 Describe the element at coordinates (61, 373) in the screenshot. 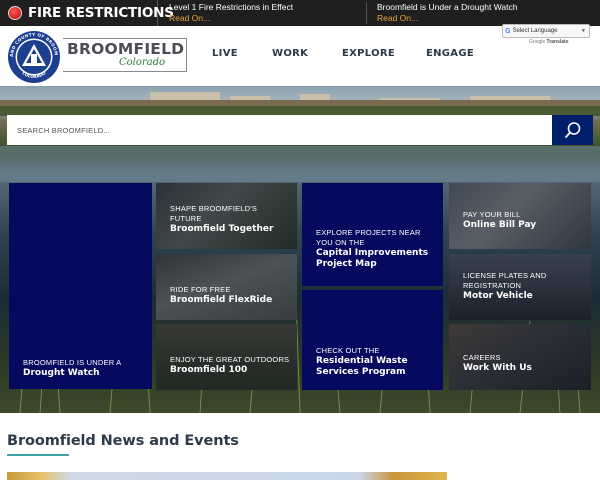

I see `tile-headline: Drought Watch` at that location.